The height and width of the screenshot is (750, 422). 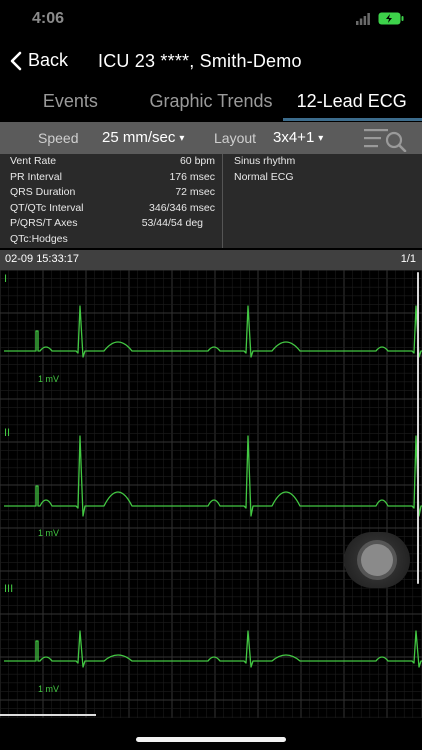 What do you see at coordinates (172, 223) in the screenshot?
I see `measurement-value: 53/44/54 deg` at bounding box center [172, 223].